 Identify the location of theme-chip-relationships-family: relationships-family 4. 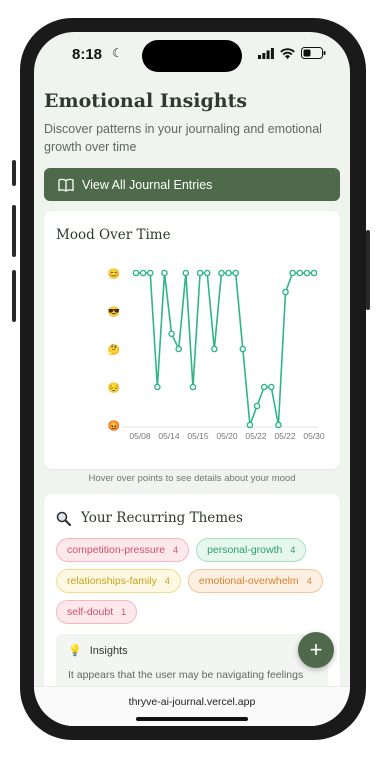
(118, 581).